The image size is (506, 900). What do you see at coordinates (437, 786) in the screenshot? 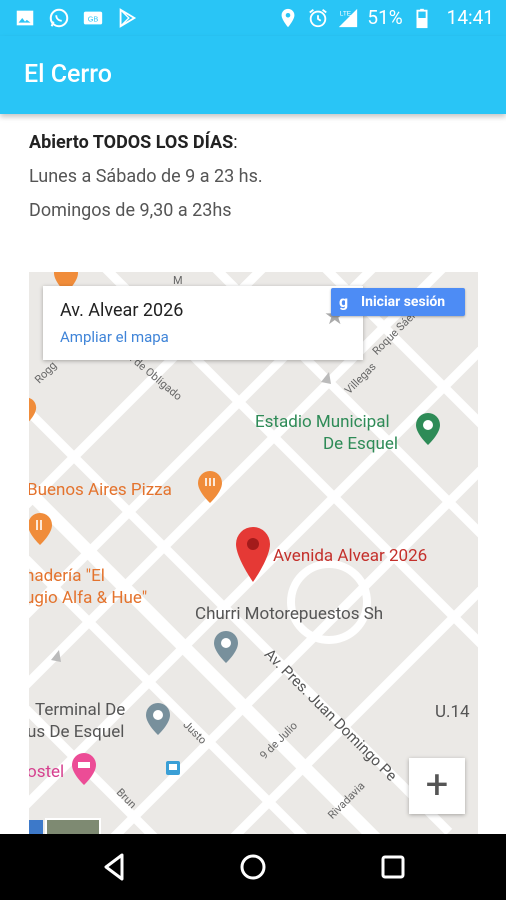
I see `zoom-in-button: +` at bounding box center [437, 786].